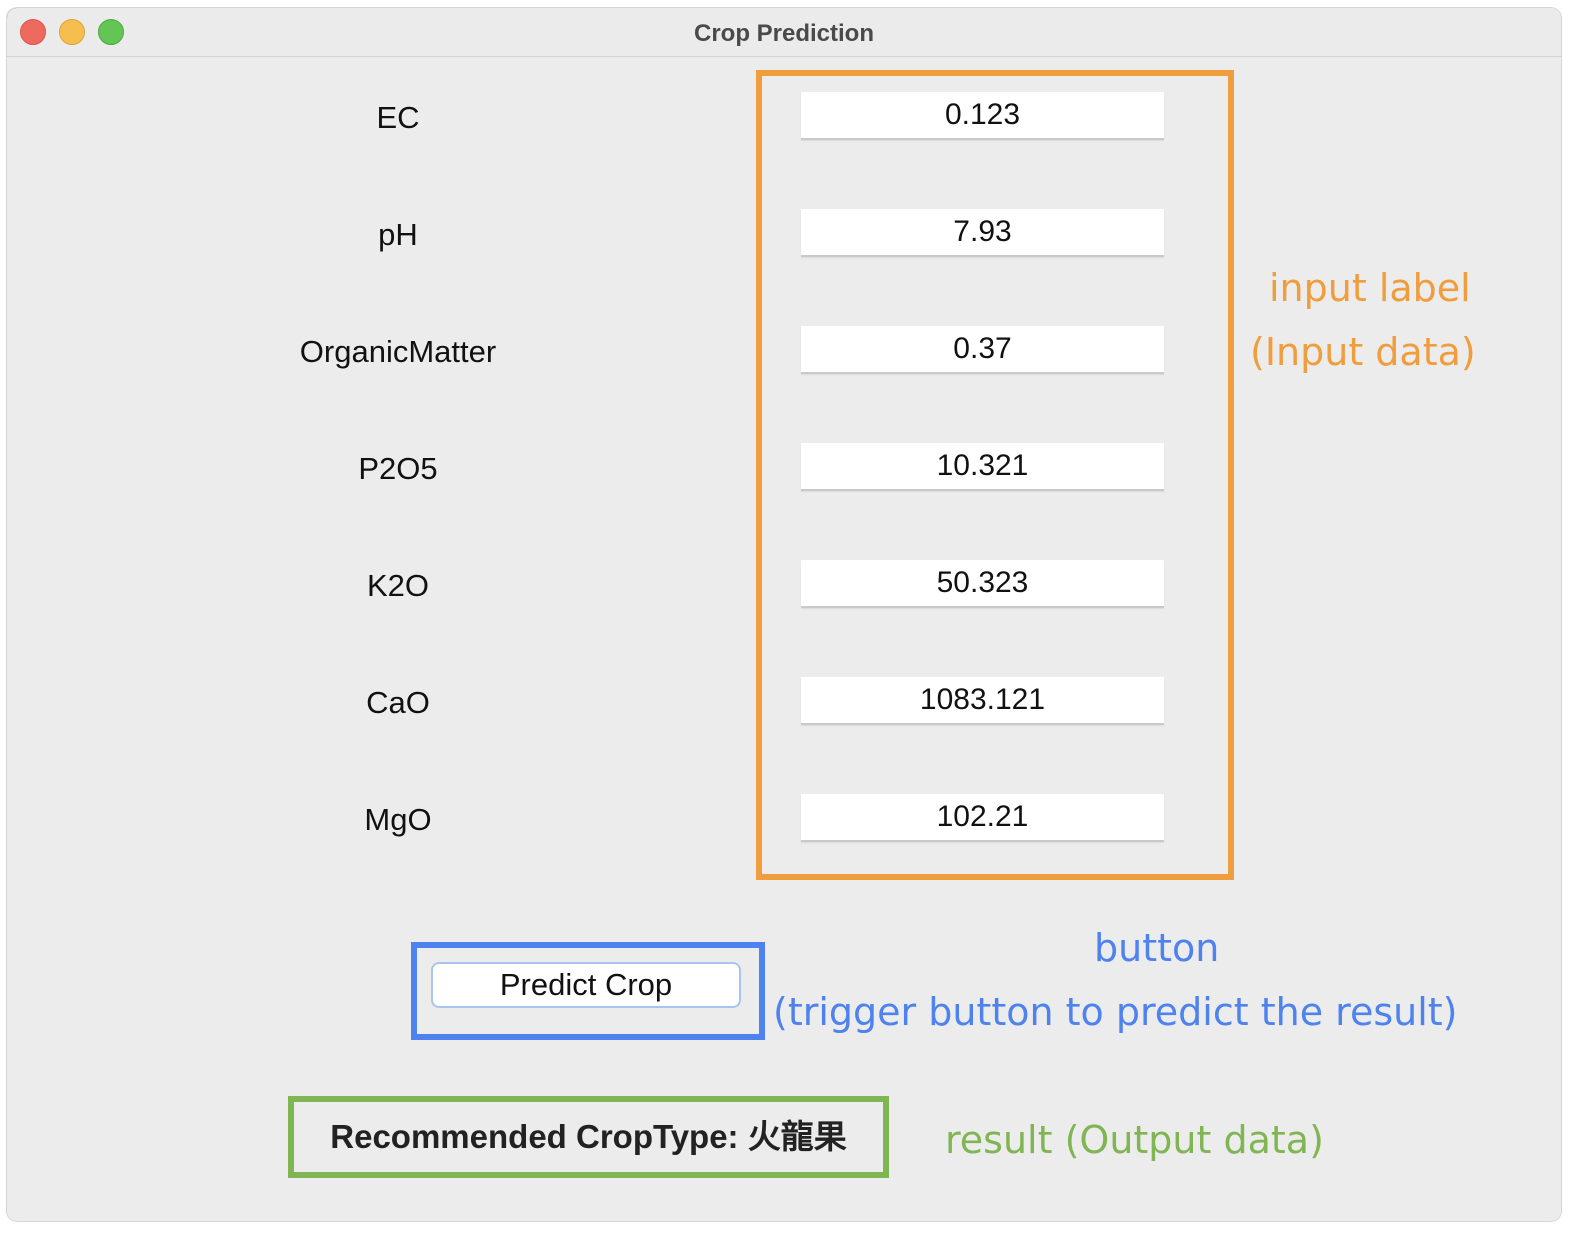 The width and height of the screenshot is (1592, 1246). I want to click on field-label-mgo: MgO, so click(398, 819).